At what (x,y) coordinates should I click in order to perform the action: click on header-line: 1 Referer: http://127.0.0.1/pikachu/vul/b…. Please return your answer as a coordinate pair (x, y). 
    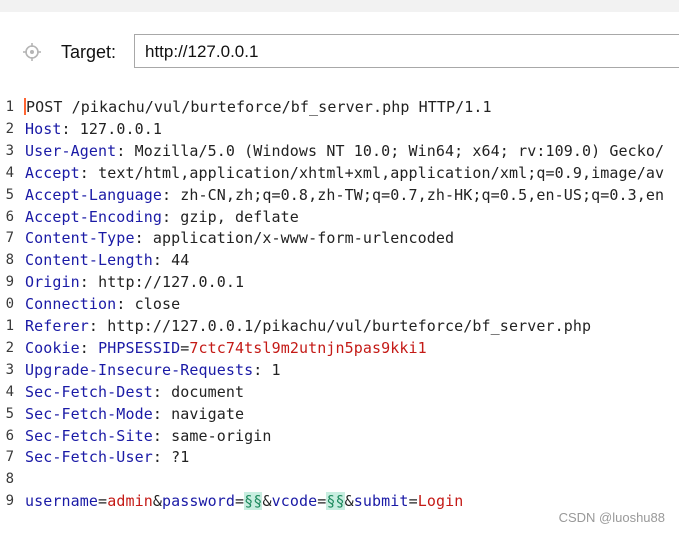
    Looking at the image, I should click on (339, 327).